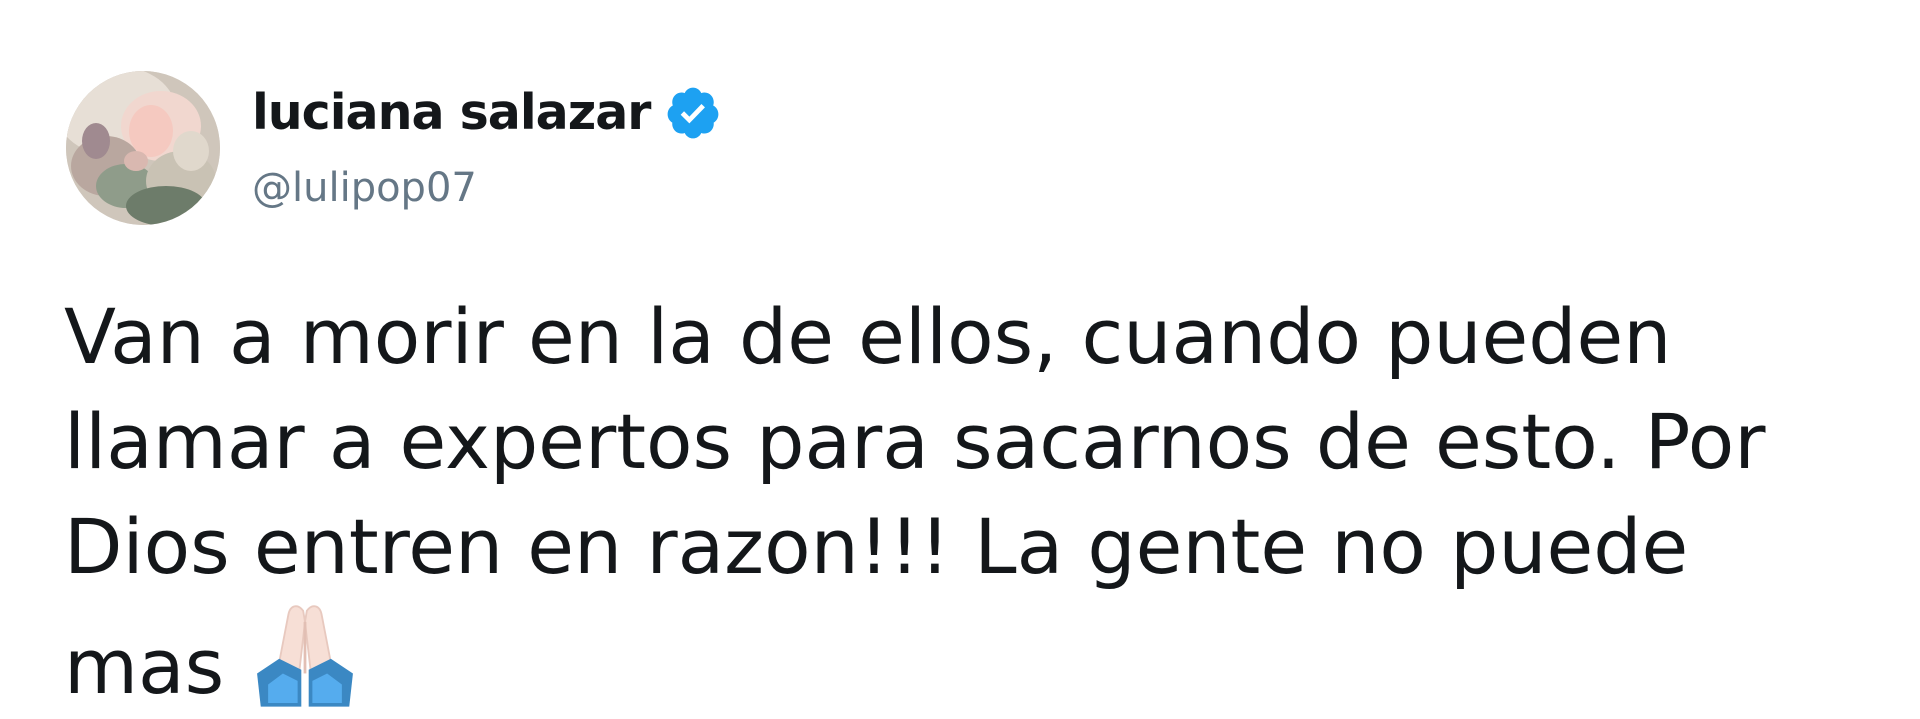 This screenshot has width=1920, height=719. What do you see at coordinates (693, 113) in the screenshot?
I see `verified-badge-icon` at bounding box center [693, 113].